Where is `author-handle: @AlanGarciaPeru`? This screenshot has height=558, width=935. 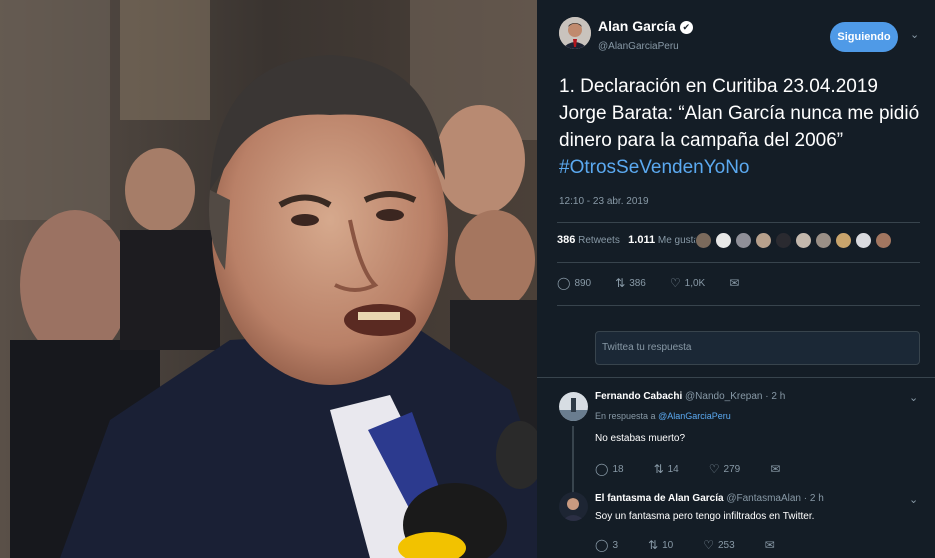
author-handle: @AlanGarciaPeru is located at coordinates (638, 46).